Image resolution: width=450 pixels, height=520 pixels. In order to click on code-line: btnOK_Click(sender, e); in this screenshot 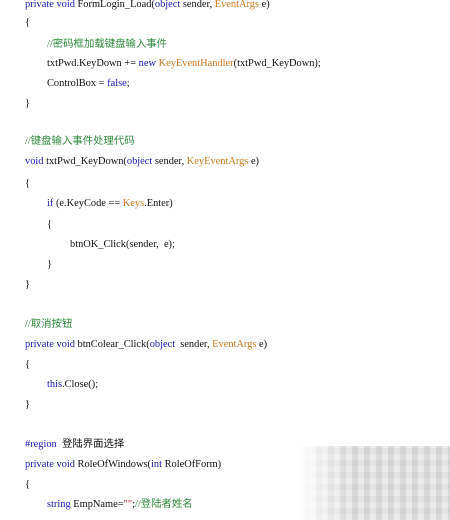, I will do `click(122, 244)`.